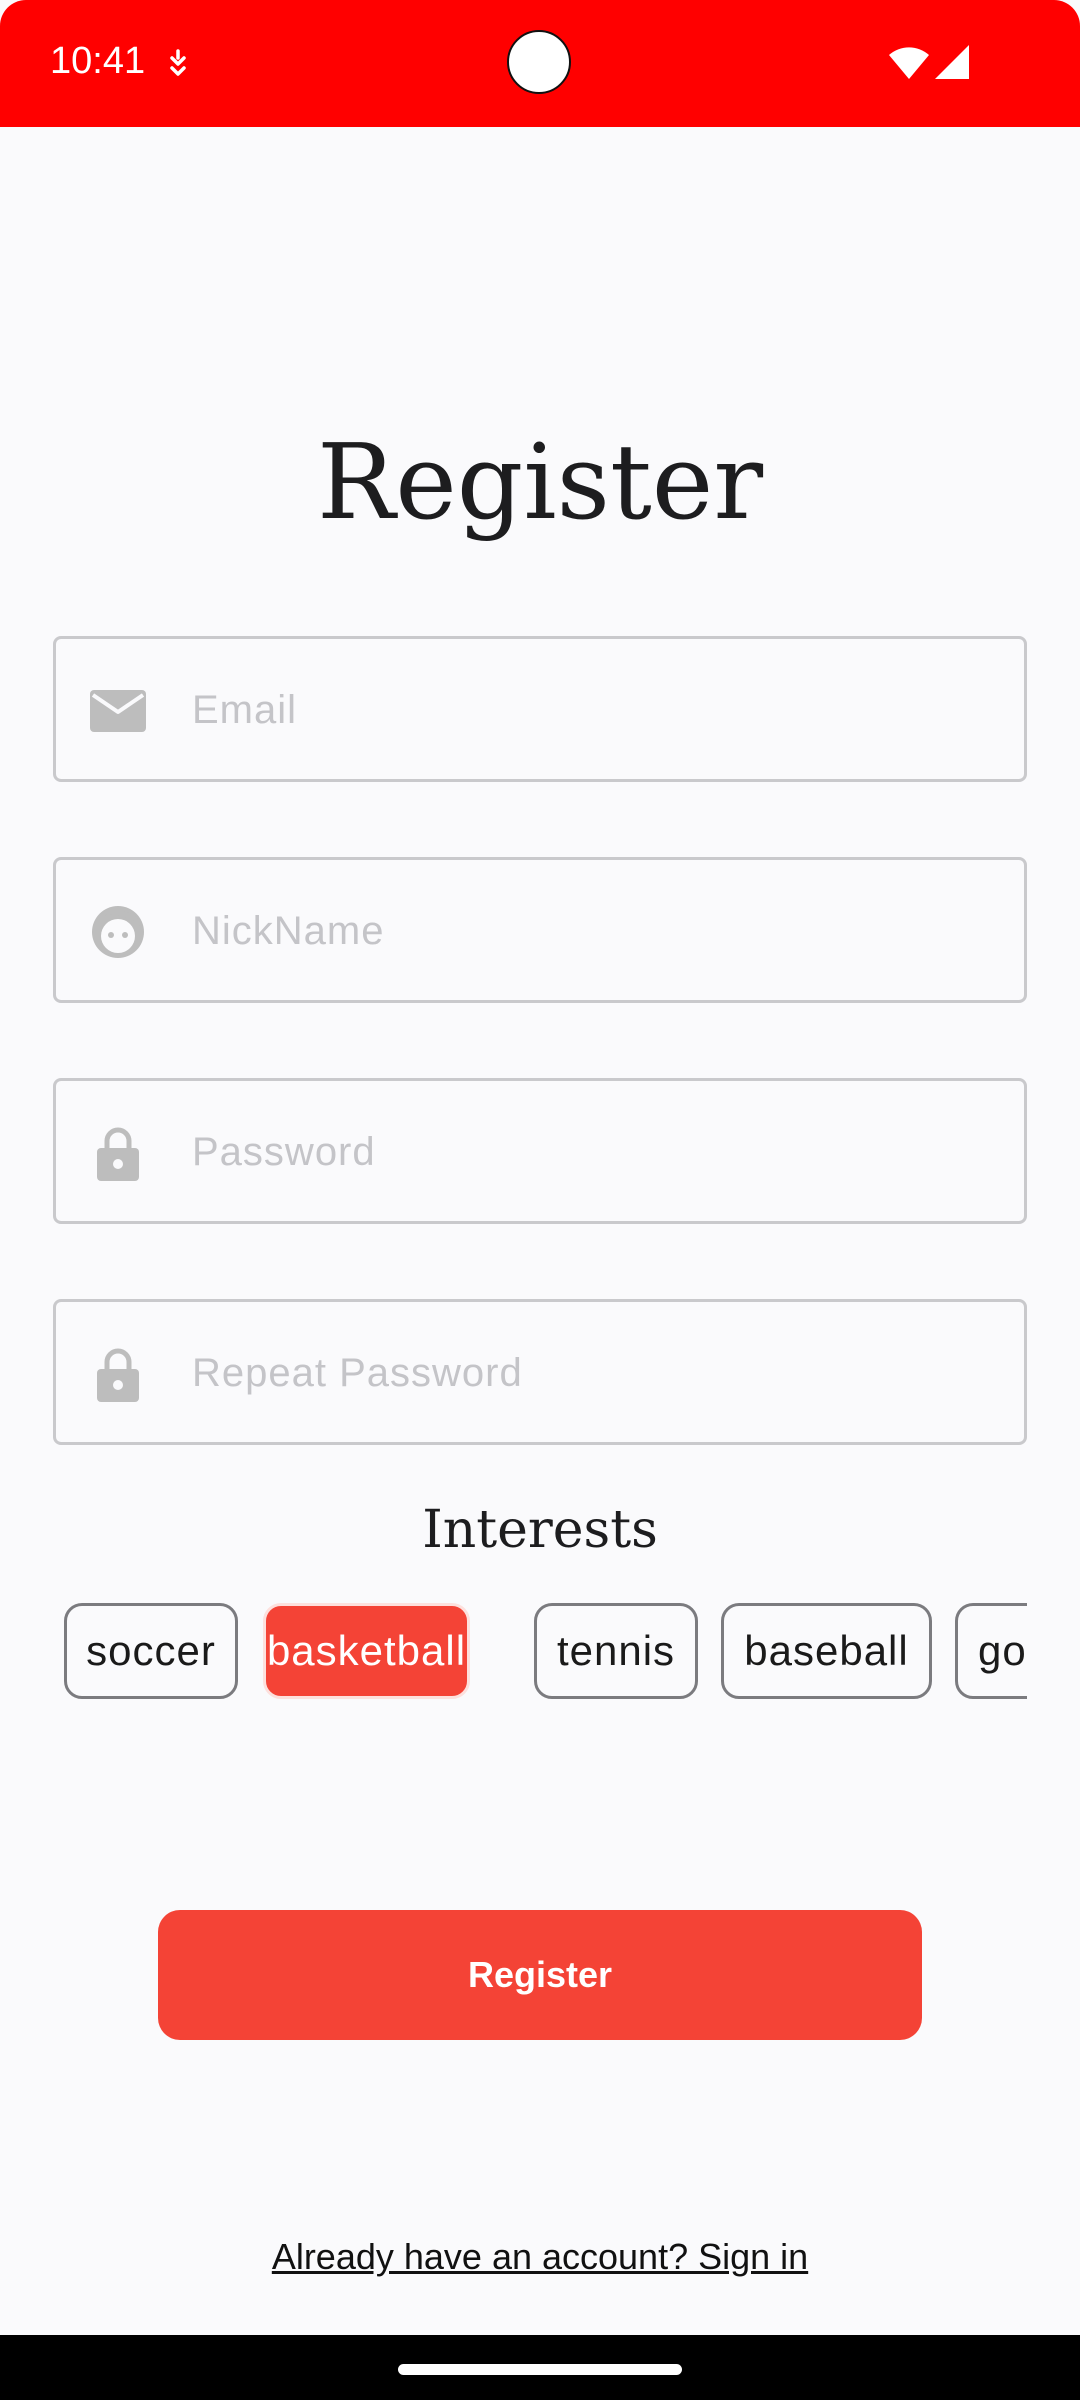 This screenshot has height=2400, width=1080. I want to click on password-input, so click(592, 1152).